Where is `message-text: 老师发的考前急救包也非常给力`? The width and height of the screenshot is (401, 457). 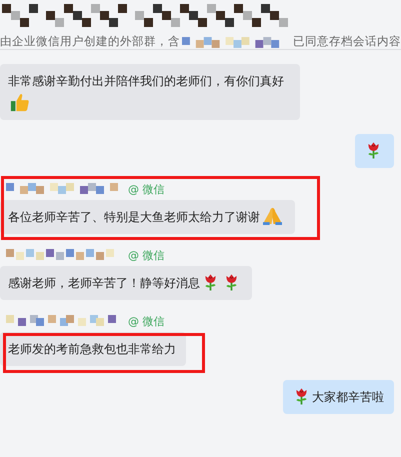 message-text: 老师发的考前急救包也非常给力 is located at coordinates (92, 349).